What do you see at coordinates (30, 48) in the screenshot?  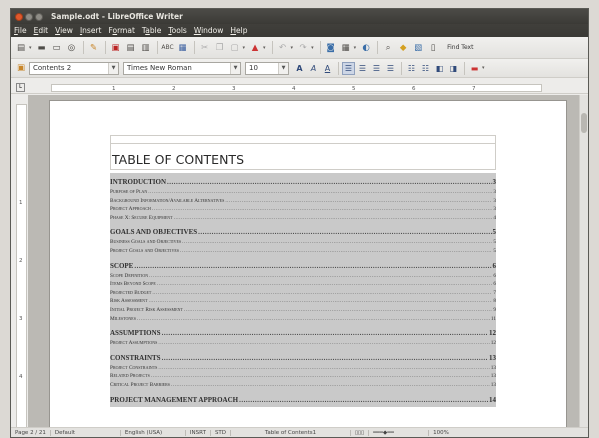 I see `new-dropdown-icon: ▾` at bounding box center [30, 48].